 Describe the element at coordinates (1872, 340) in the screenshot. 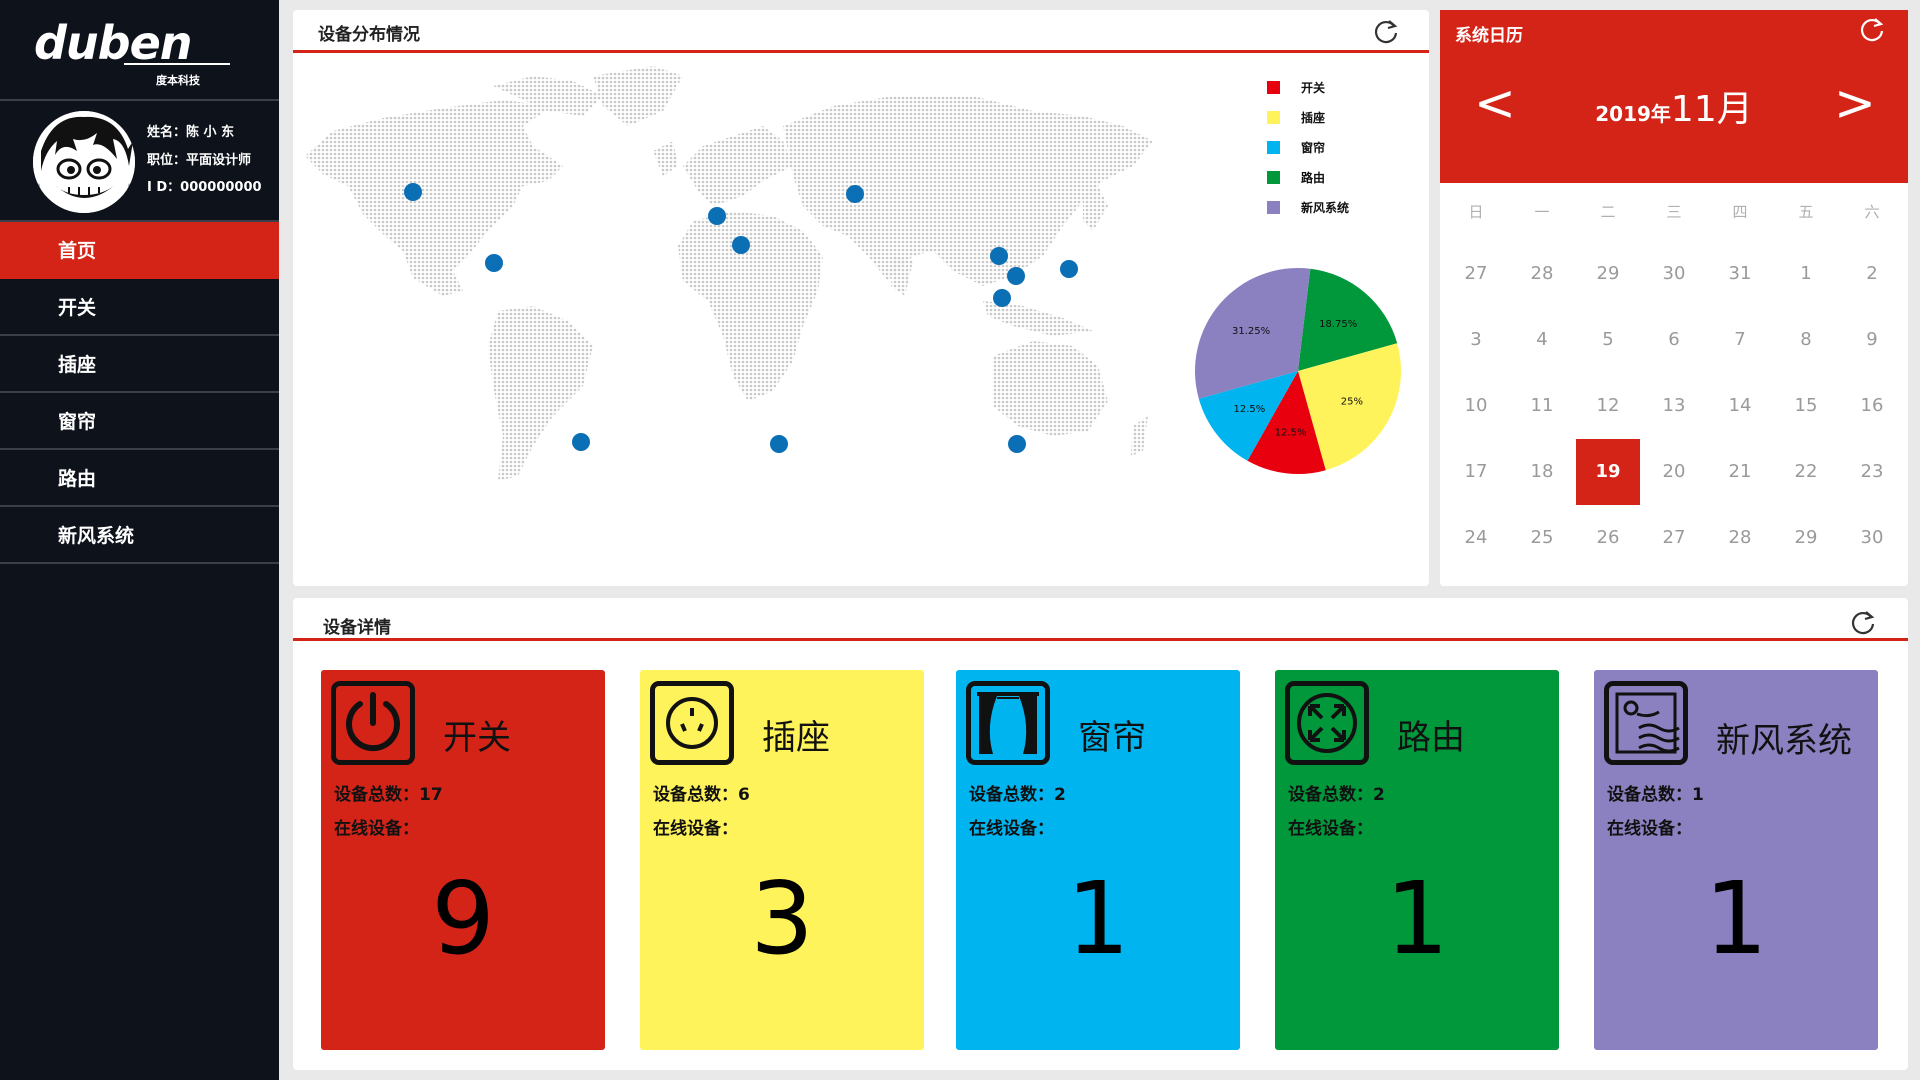

I see `calendar-day: 9` at that location.